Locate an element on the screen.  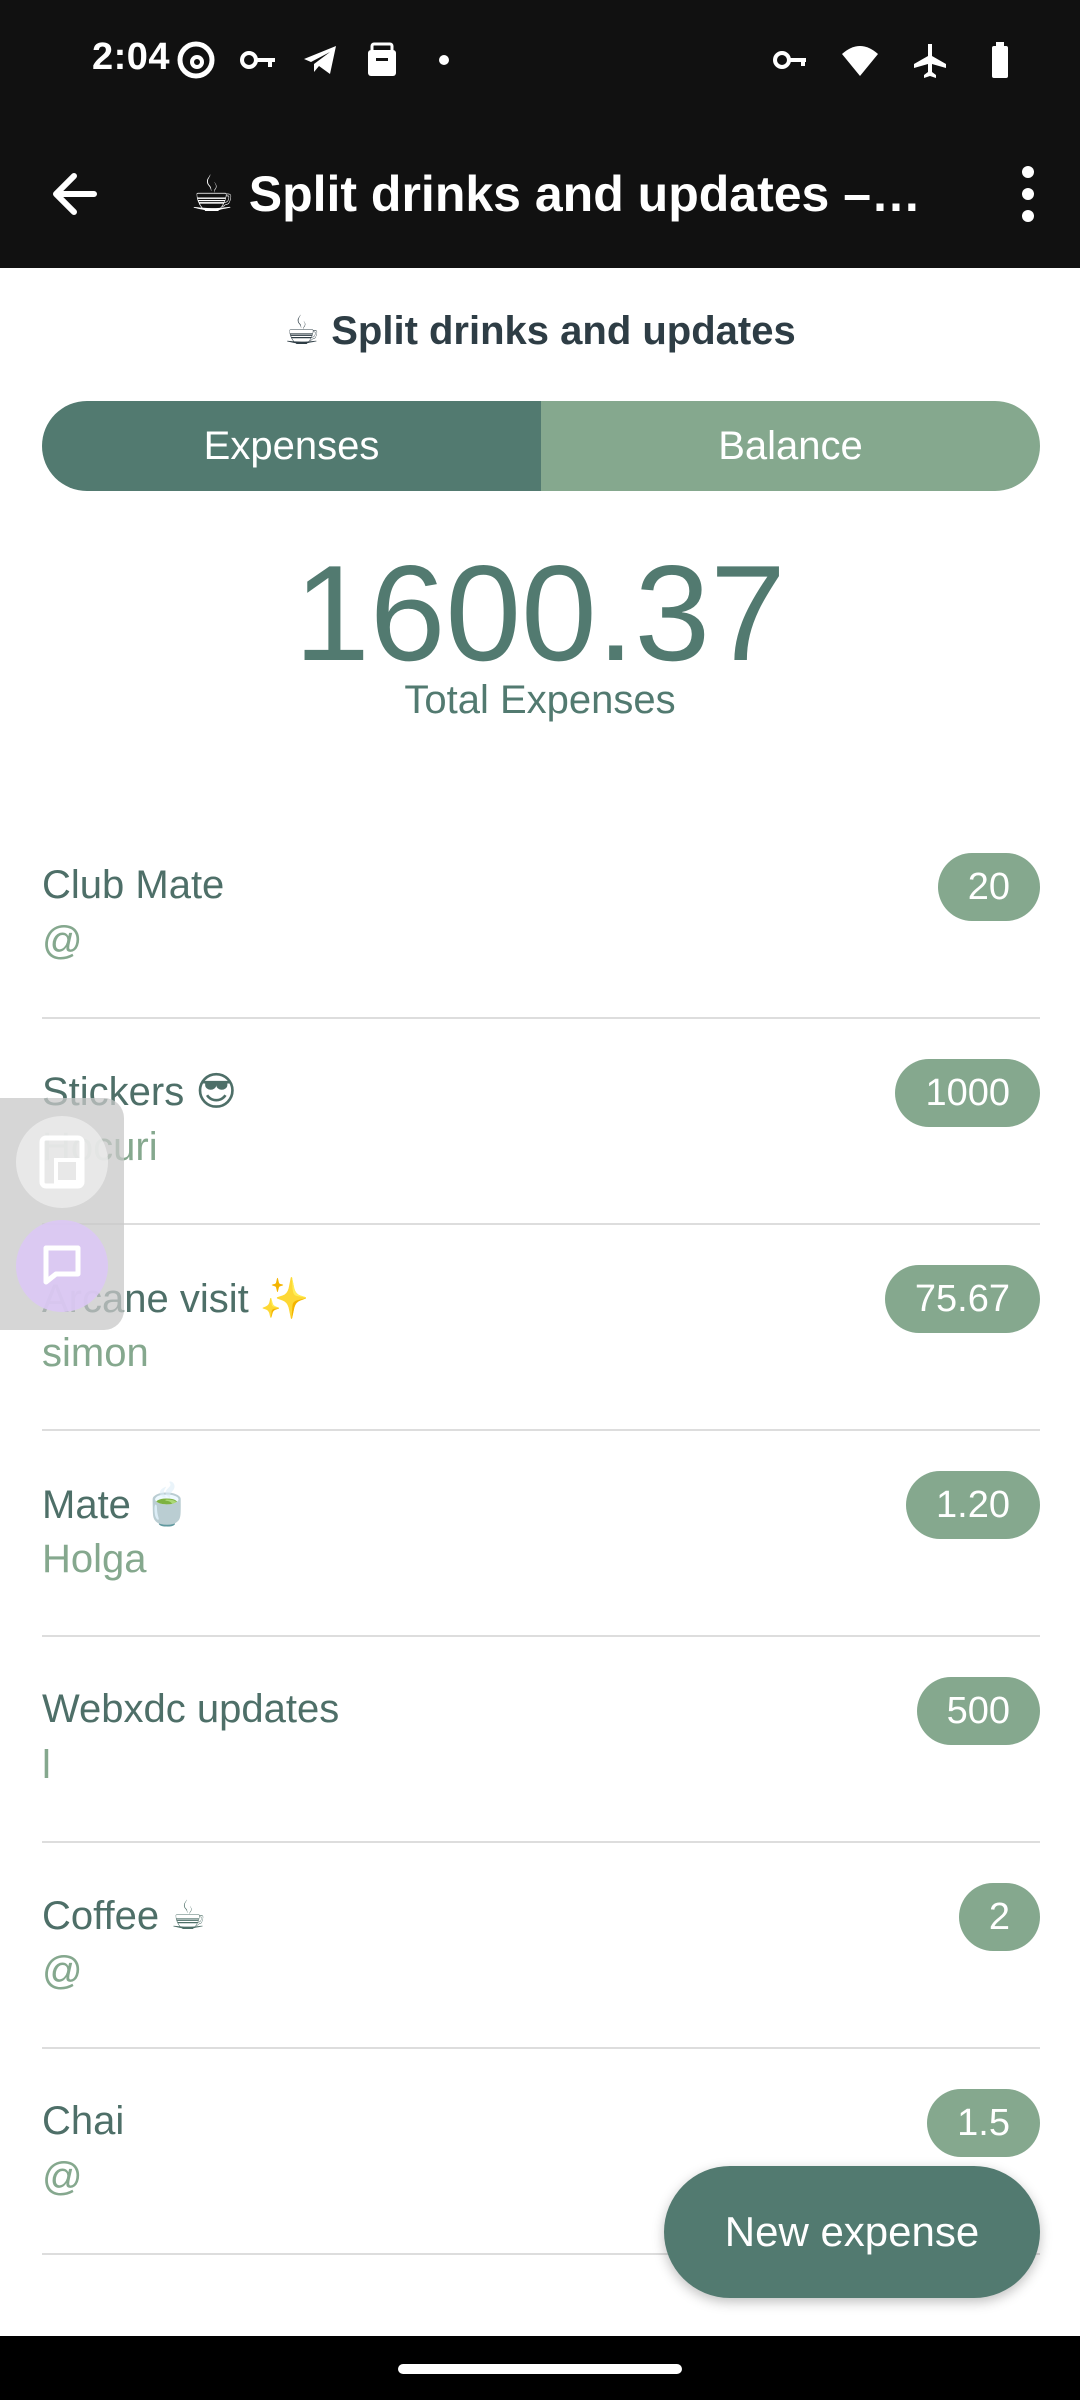
chat-bubble-icon is located at coordinates (62, 1265).